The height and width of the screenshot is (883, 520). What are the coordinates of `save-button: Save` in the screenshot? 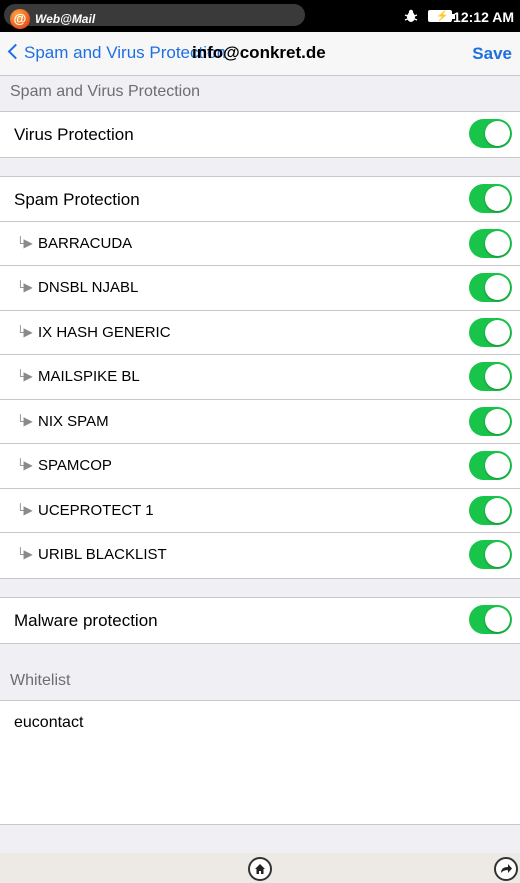 It's located at (492, 54).